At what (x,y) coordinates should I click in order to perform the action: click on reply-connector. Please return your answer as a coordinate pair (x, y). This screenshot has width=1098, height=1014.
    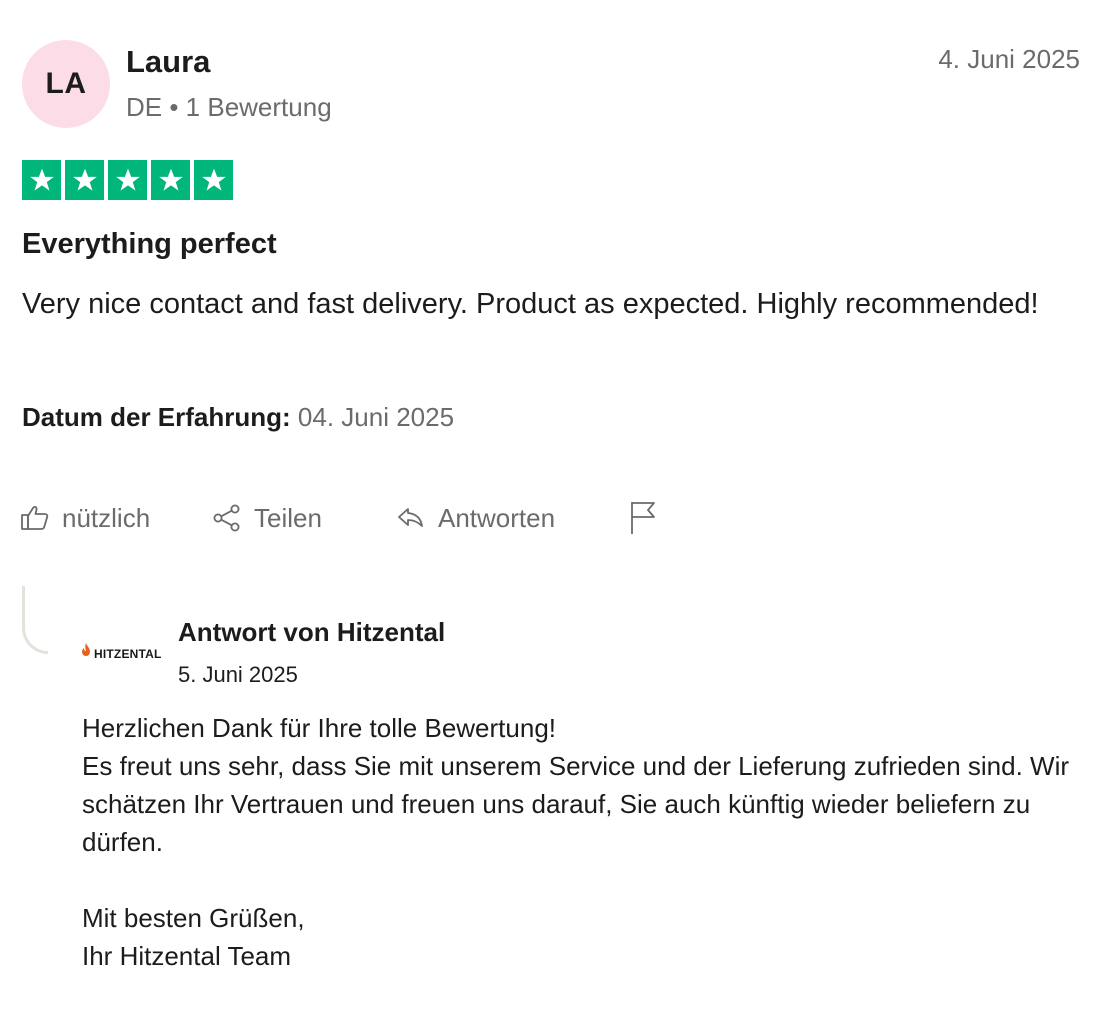
    Looking at the image, I should click on (35, 620).